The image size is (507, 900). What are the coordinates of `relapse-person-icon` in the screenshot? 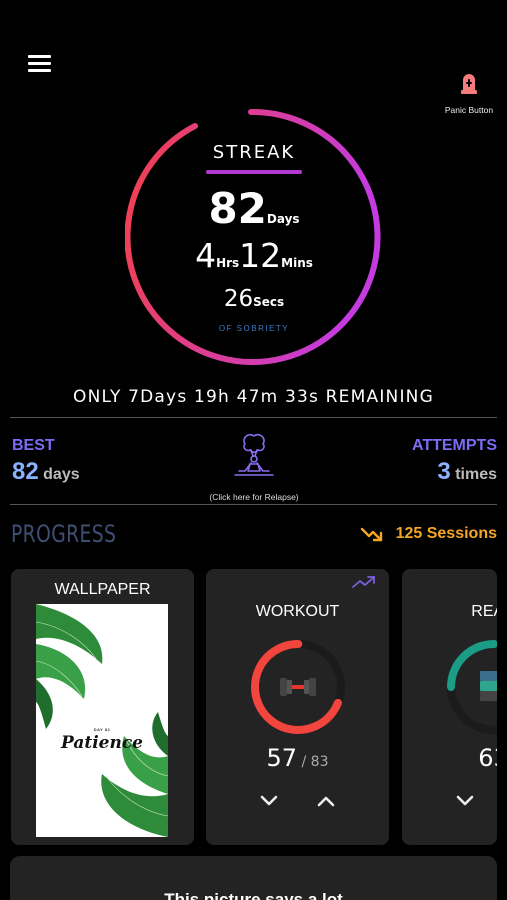 It's located at (254, 454).